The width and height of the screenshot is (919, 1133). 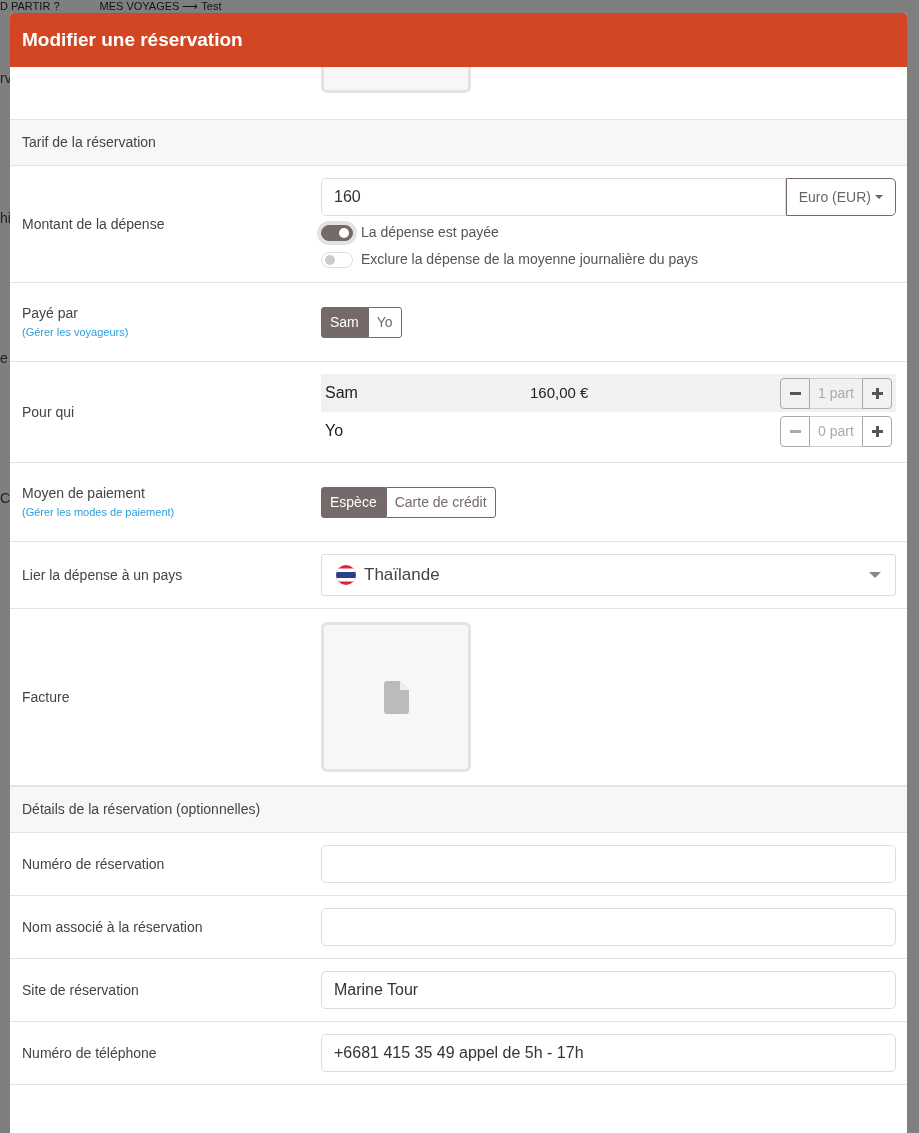 I want to click on segment-button: Espèce, so click(x=353, y=502).